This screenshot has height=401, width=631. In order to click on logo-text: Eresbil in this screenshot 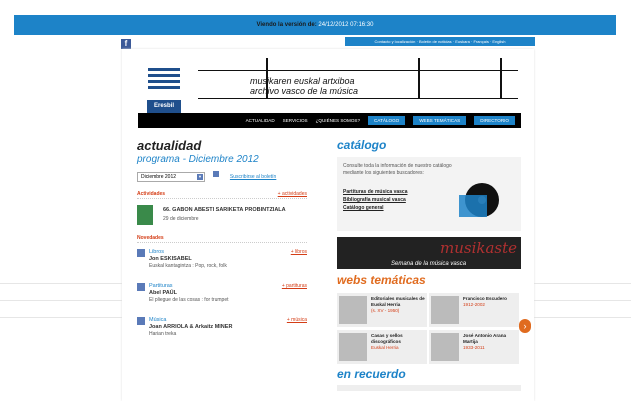, I will do `click(164, 106)`.